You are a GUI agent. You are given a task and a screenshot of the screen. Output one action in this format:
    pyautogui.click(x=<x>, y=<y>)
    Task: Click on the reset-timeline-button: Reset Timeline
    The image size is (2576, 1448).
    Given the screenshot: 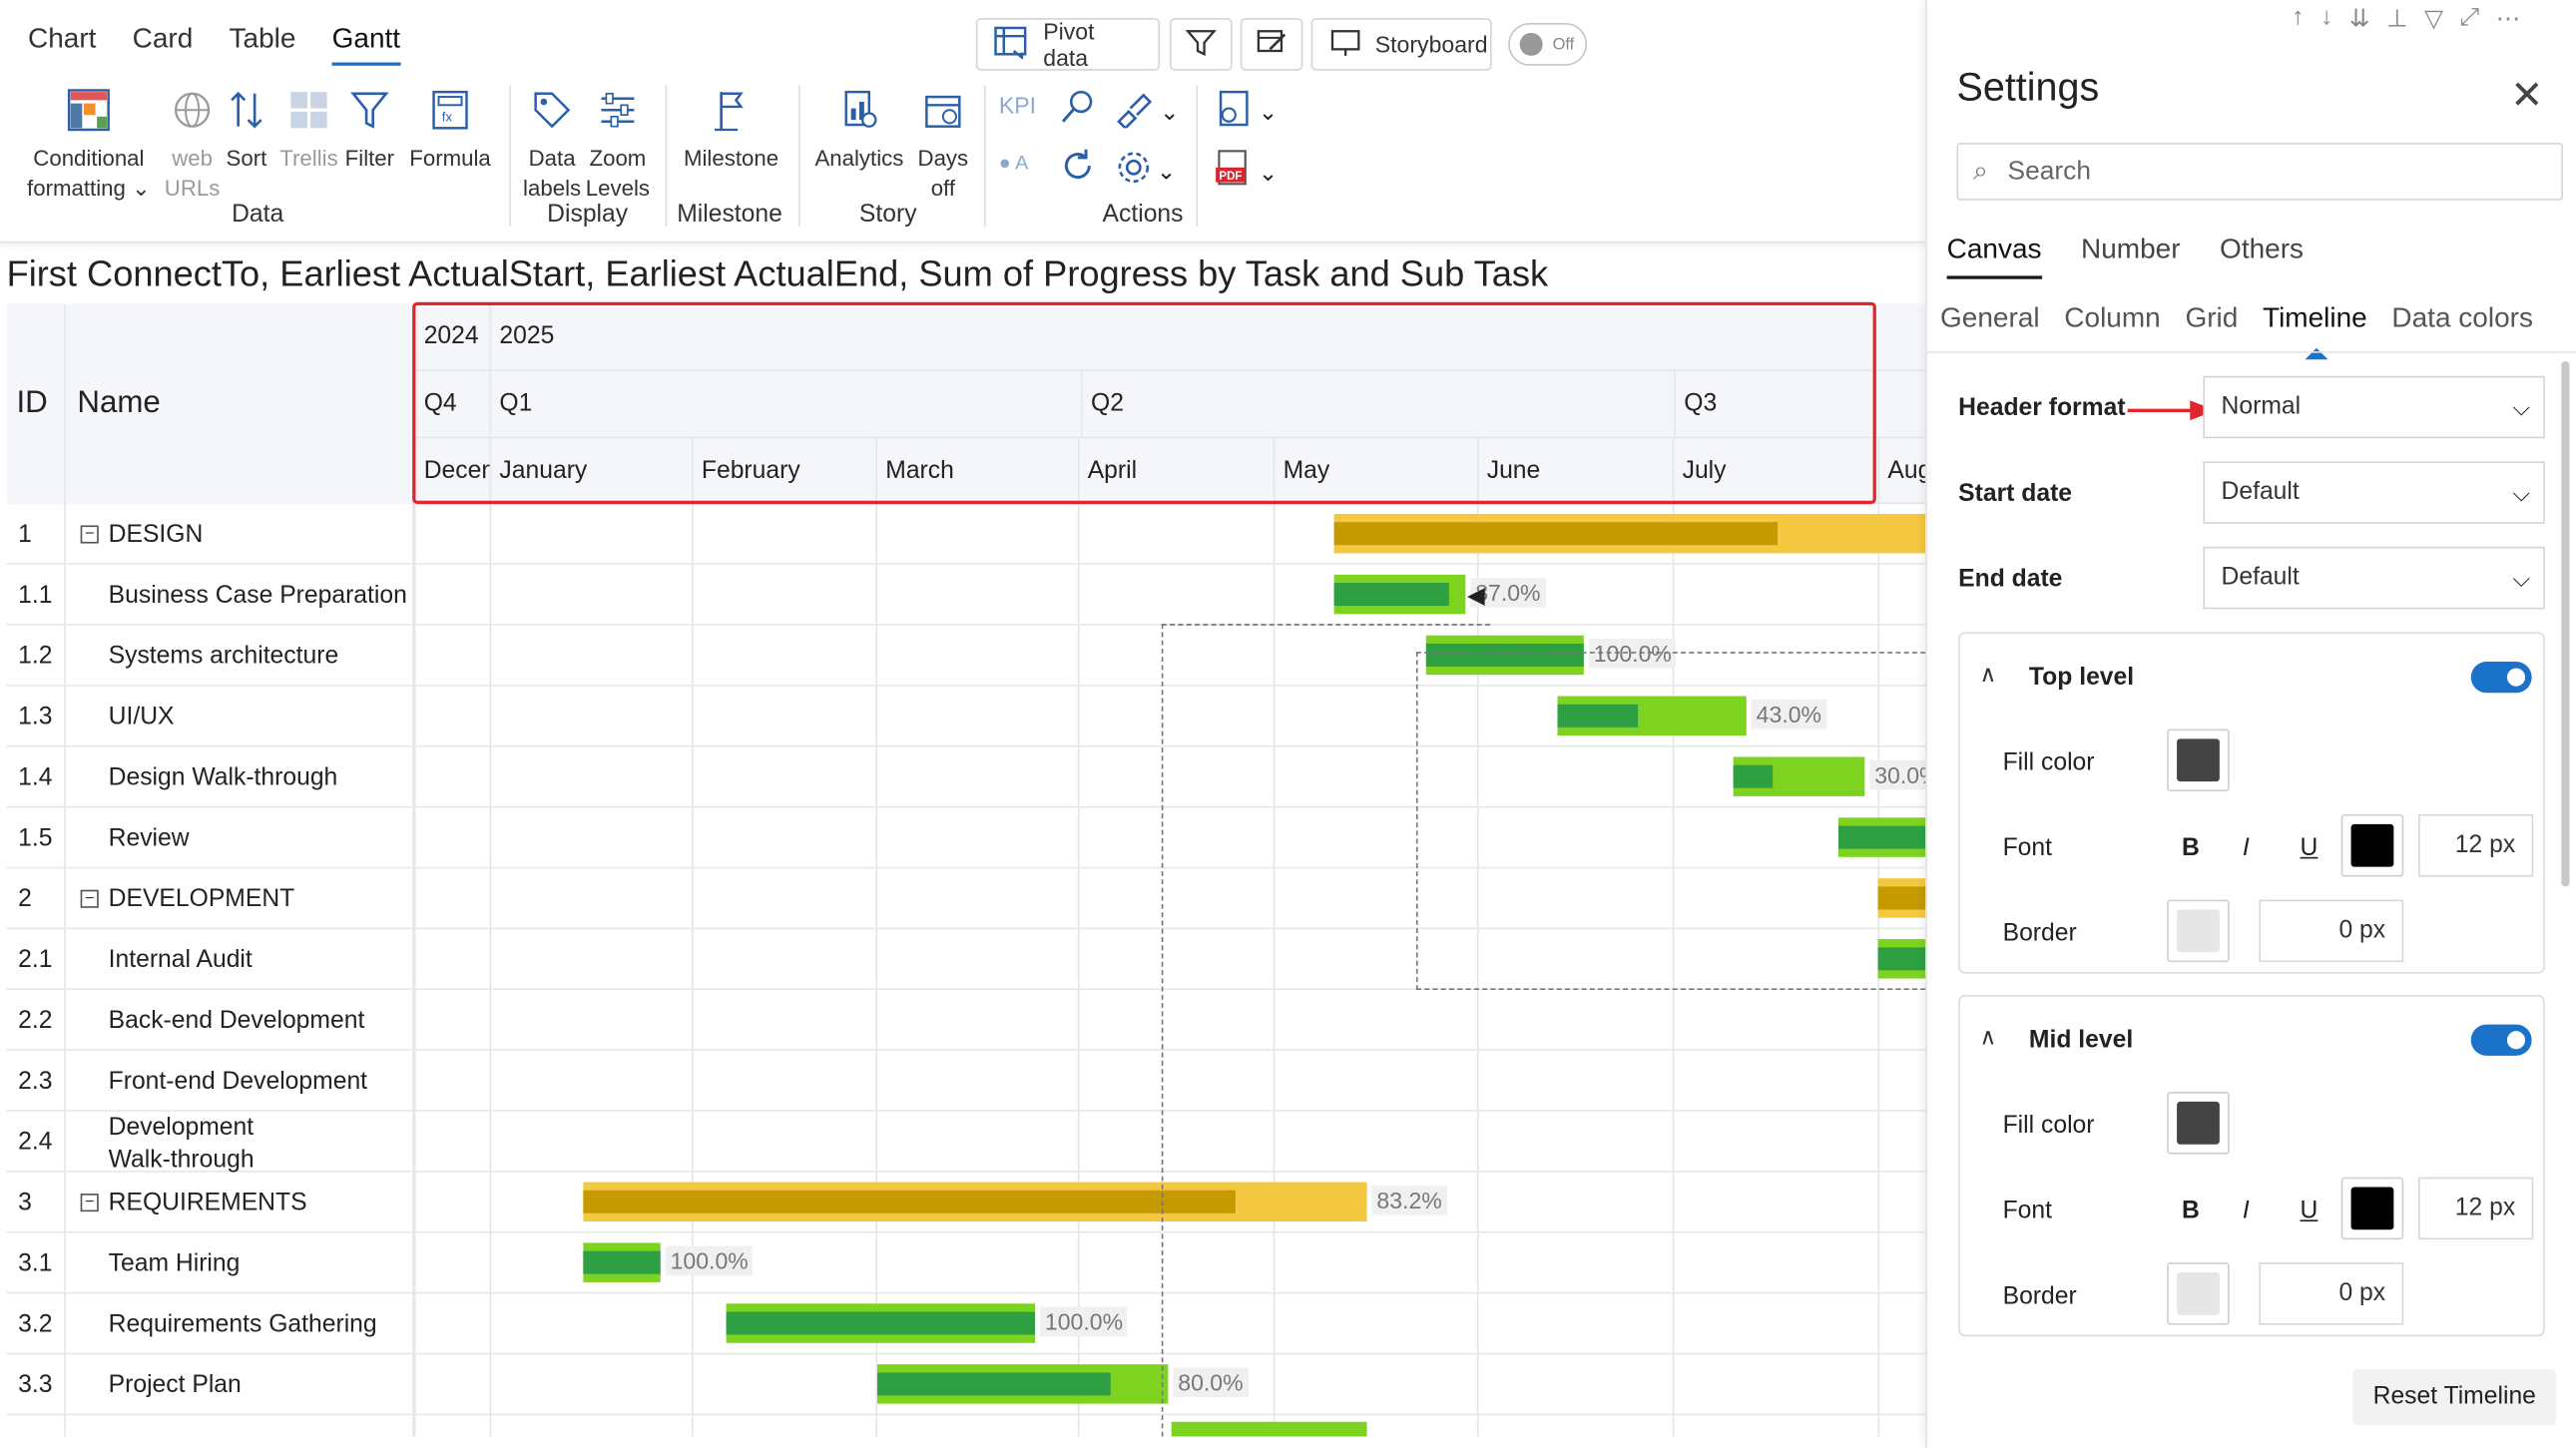 What is the action you would take?
    pyautogui.click(x=2455, y=1397)
    